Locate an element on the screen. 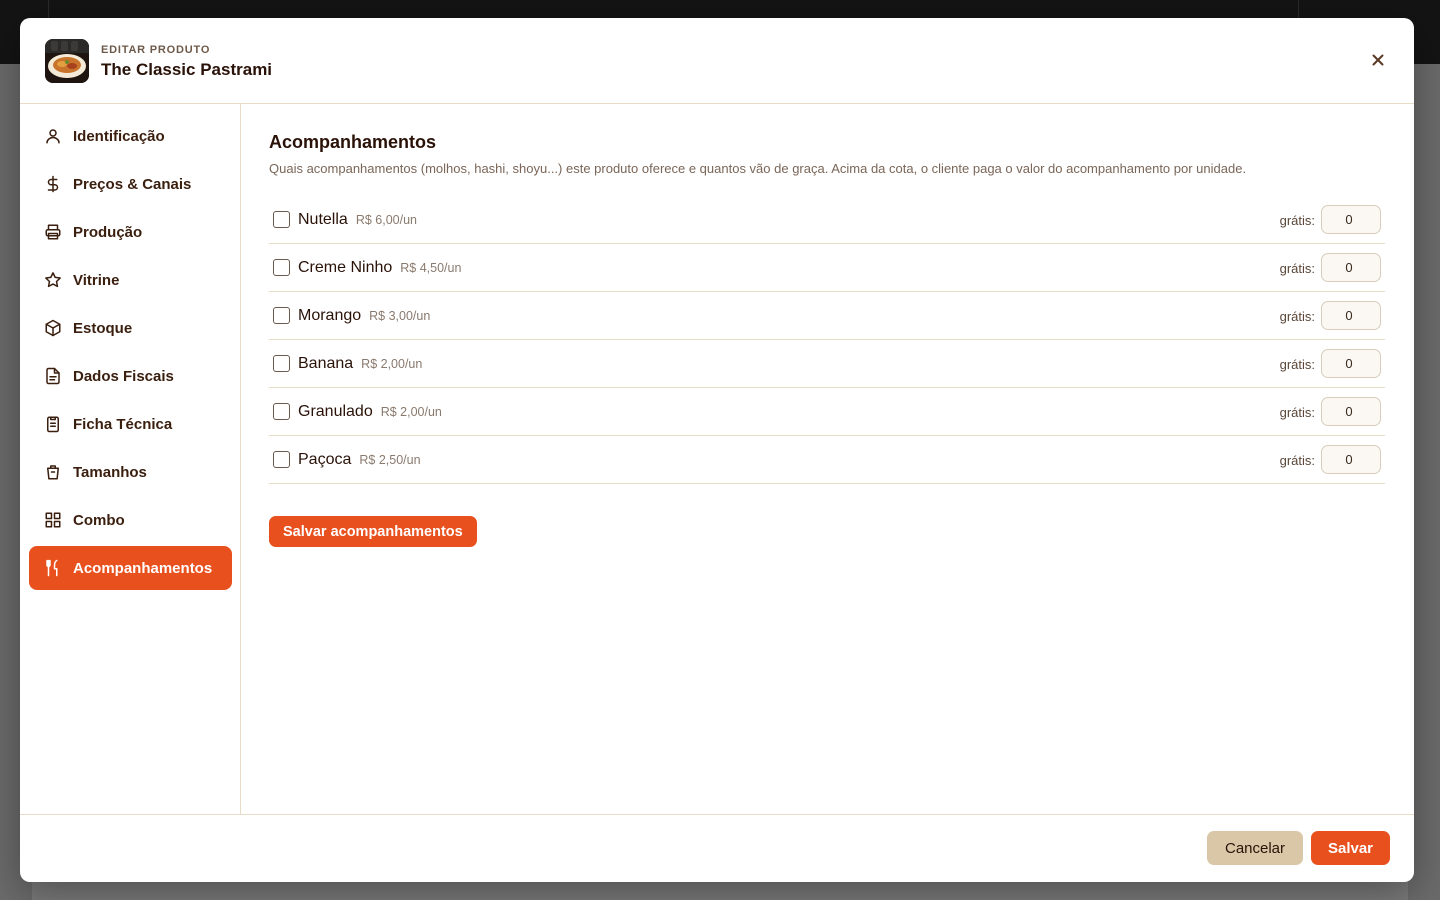 The width and height of the screenshot is (1440, 900). list-item: Granulado R$ 2,00/un grátis: is located at coordinates (827, 412).